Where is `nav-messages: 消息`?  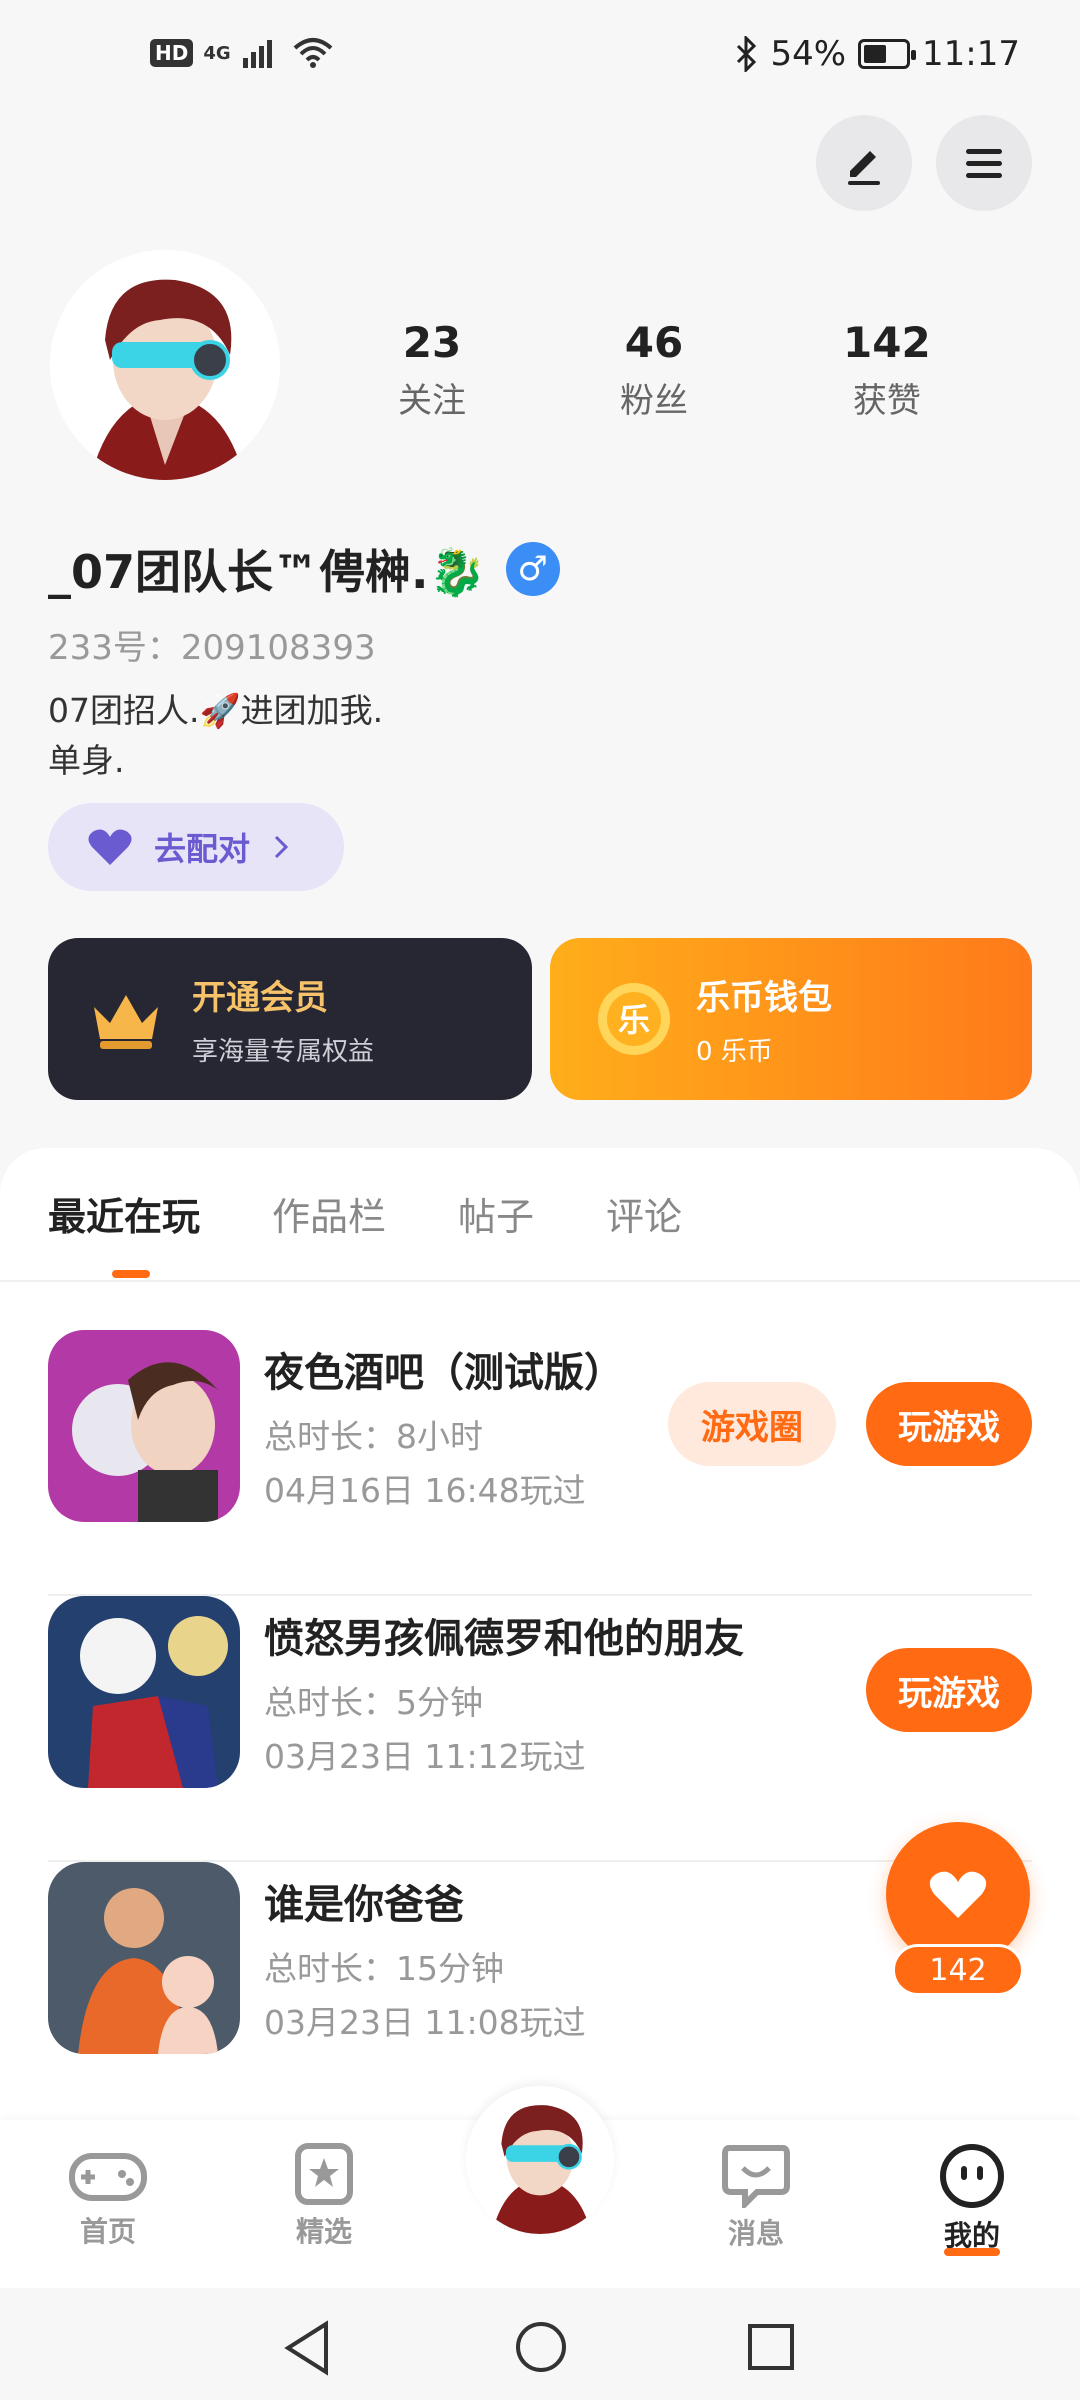
nav-messages: 消息 is located at coordinates (756, 2197).